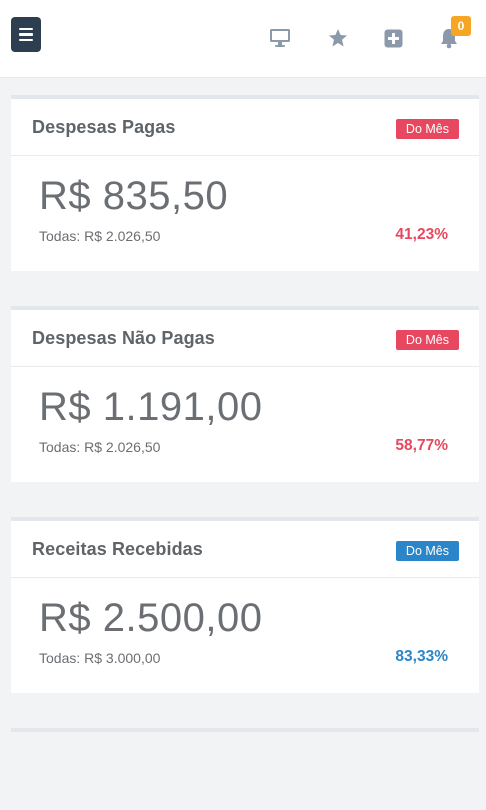 The width and height of the screenshot is (486, 810). Describe the element at coordinates (393, 38) in the screenshot. I see `plus-square-icon` at that location.